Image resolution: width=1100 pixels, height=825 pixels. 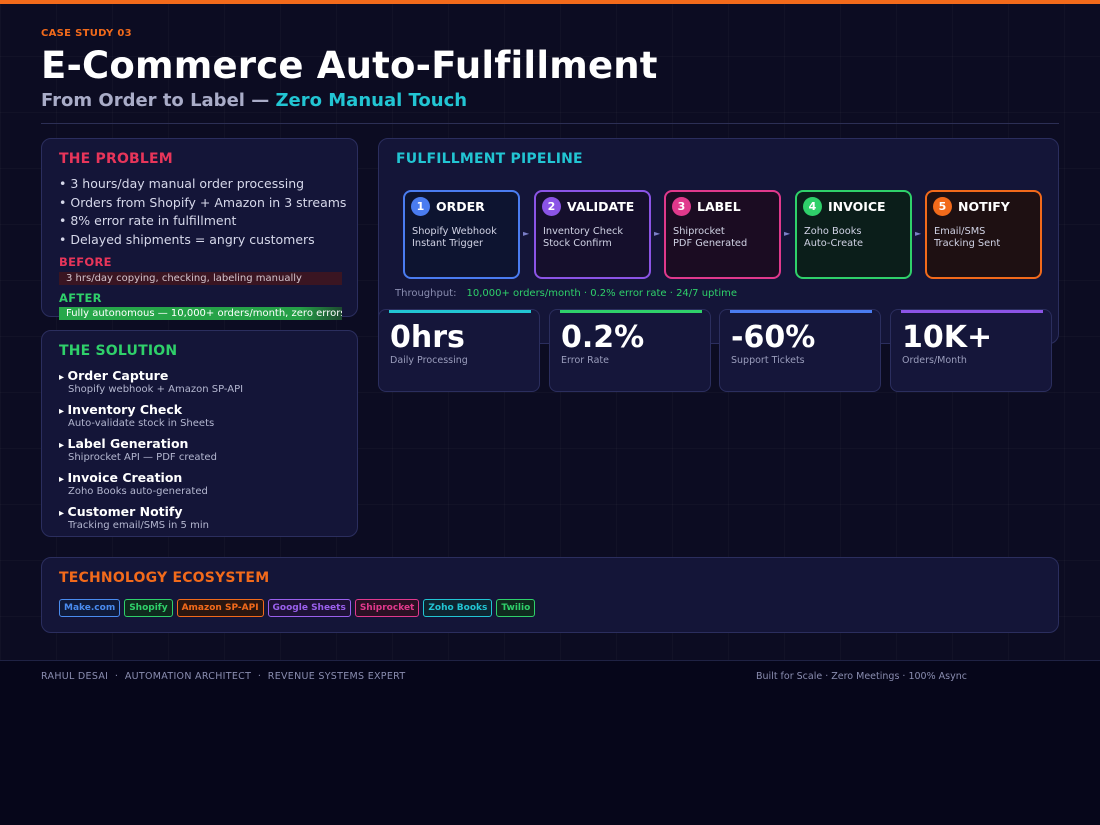 I want to click on pipeline-stage-label: 3 LABEL Shiprocket PDF Generated, so click(x=722, y=234).